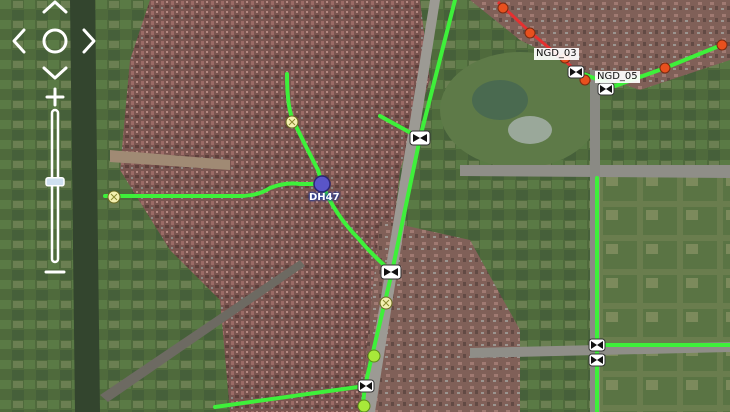  What do you see at coordinates (617, 77) in the screenshot?
I see `ngd05-label: NGD_05` at bounding box center [617, 77].